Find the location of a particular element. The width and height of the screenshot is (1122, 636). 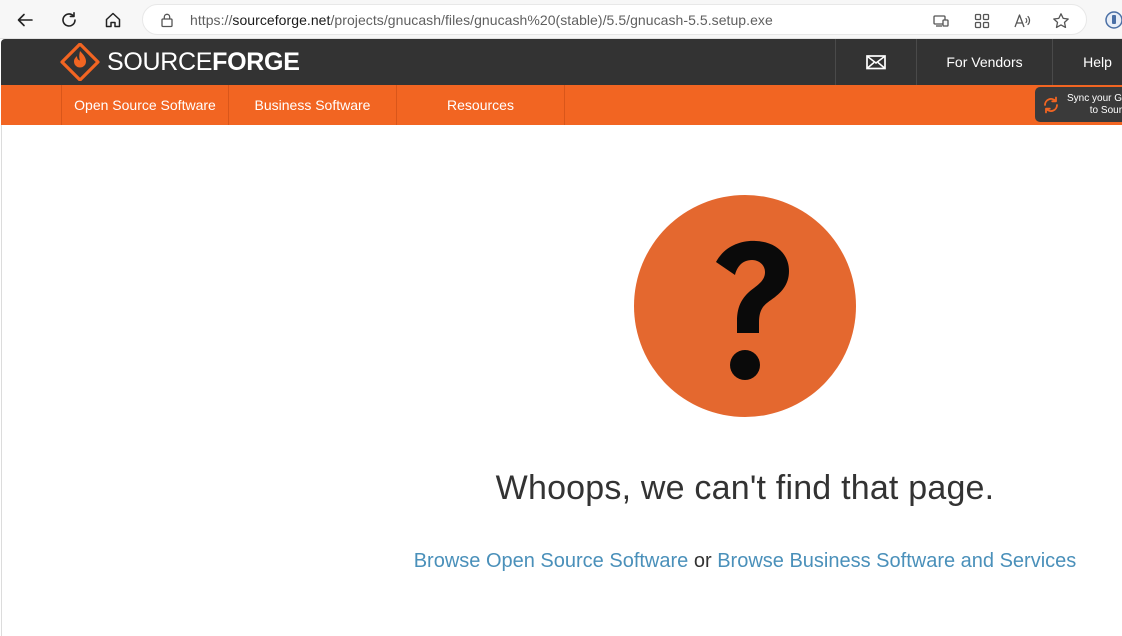

question-mark-icon is located at coordinates (745, 306).